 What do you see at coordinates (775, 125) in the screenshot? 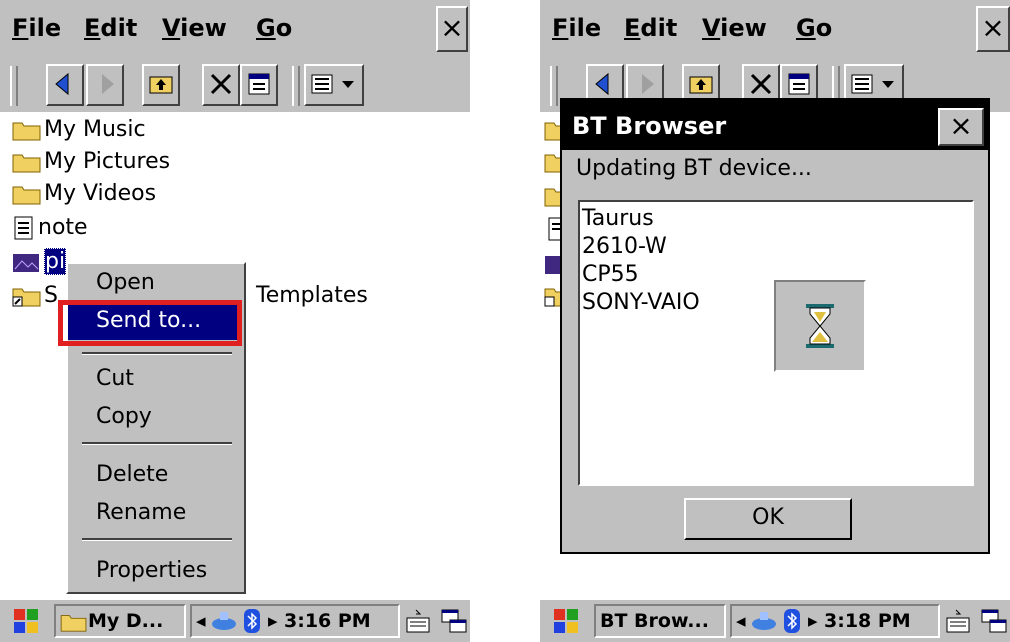
I see `dialog-title: BT Browser` at bounding box center [775, 125].